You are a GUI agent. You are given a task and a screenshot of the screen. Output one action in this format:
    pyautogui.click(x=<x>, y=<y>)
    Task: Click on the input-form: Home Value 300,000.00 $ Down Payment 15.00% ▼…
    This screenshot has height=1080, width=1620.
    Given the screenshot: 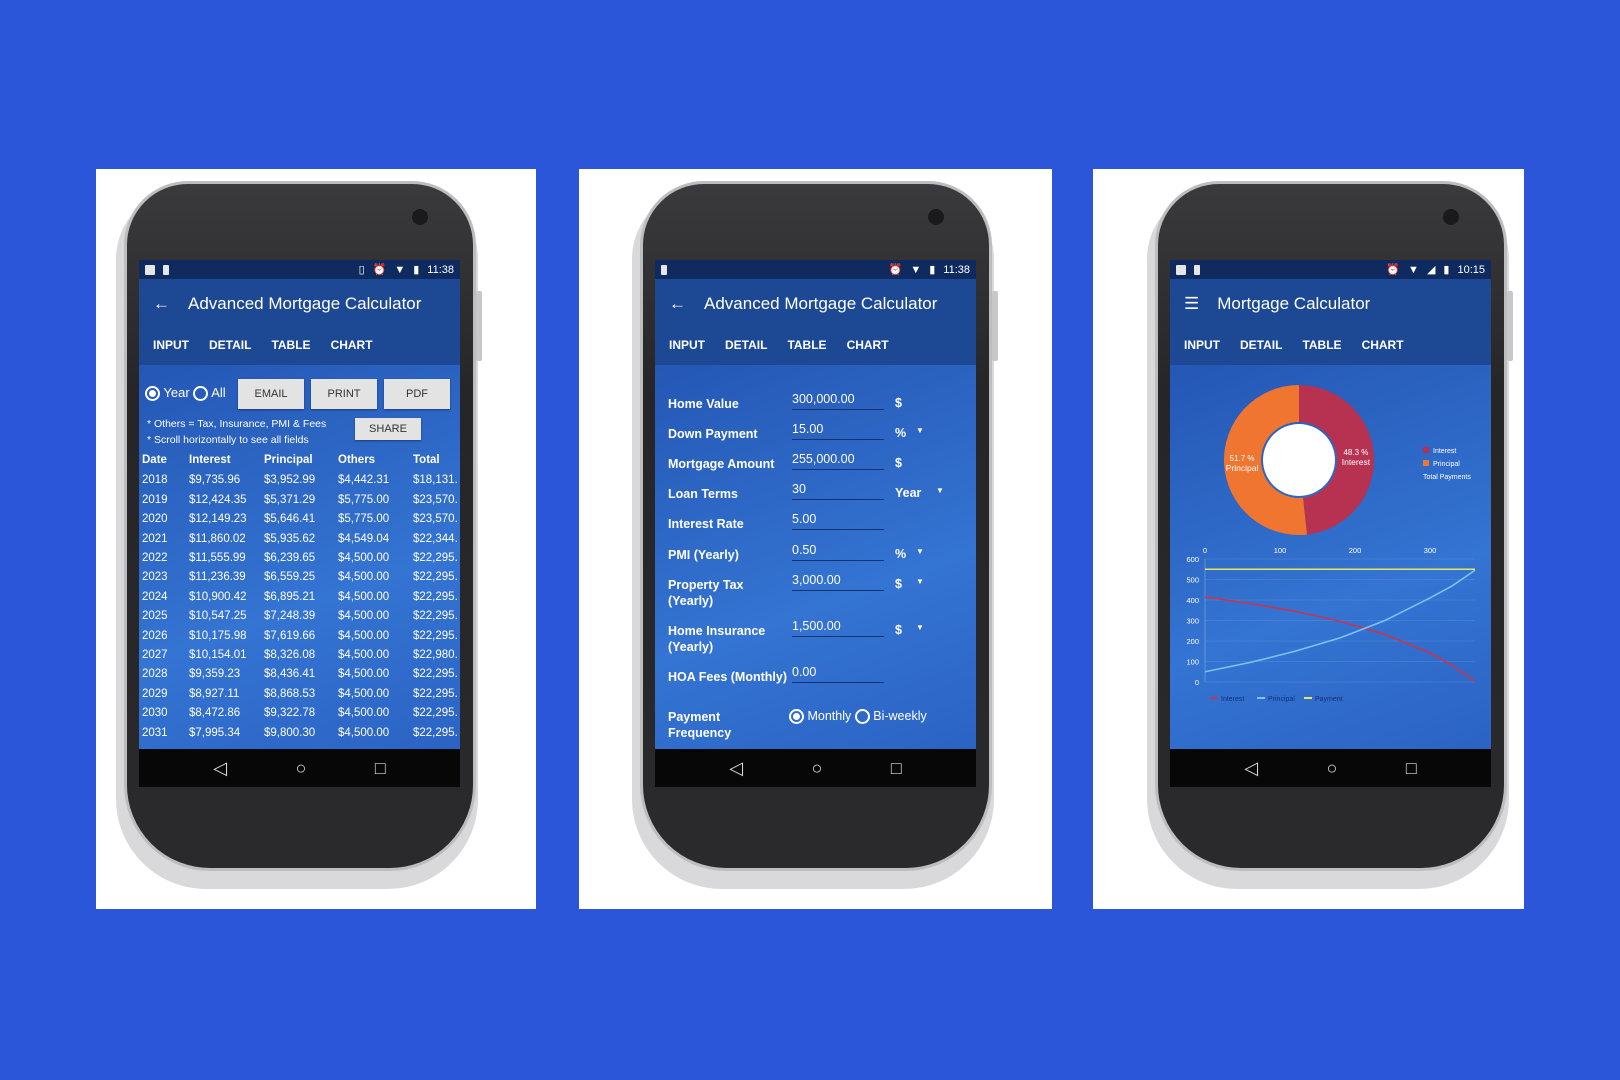 What is the action you would take?
    pyautogui.click(x=815, y=557)
    